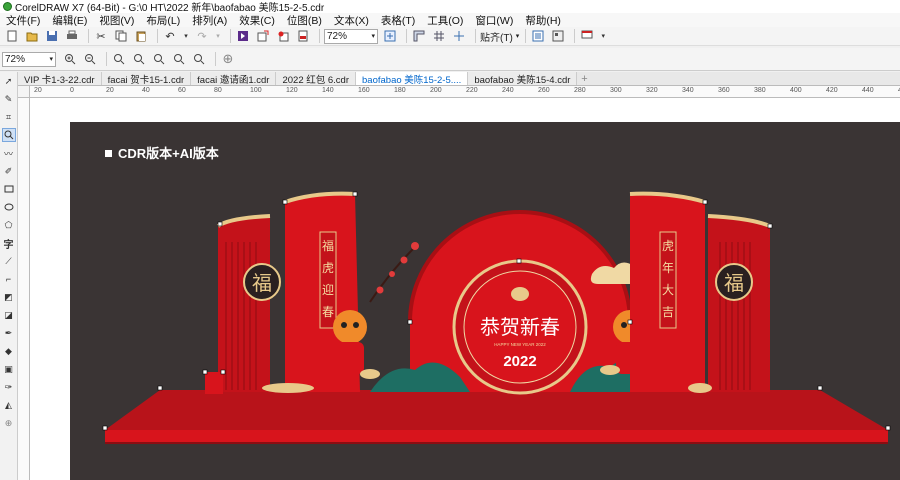 The height and width of the screenshot is (480, 900). I want to click on left-banner-char-4: 春, so click(328, 312).